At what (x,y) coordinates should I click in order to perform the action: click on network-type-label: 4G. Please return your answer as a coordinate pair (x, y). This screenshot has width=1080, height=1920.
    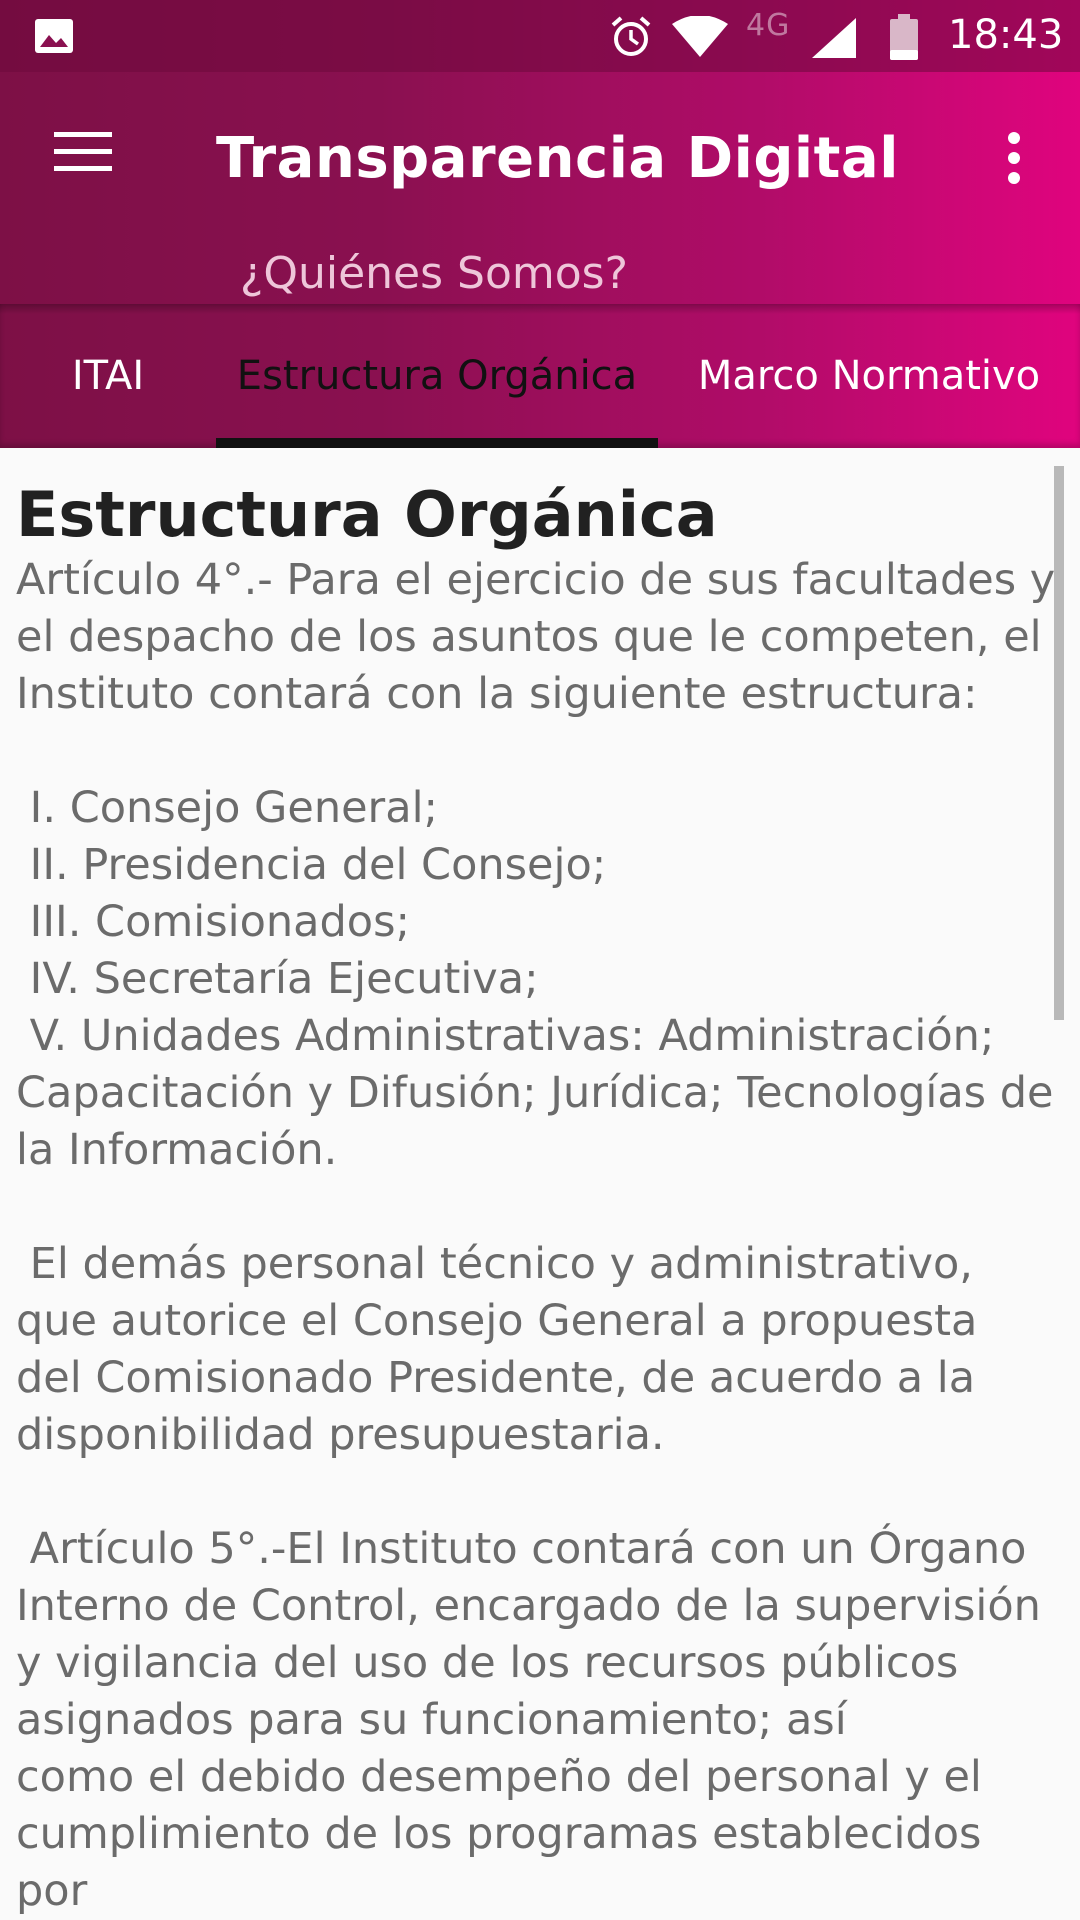
    Looking at the image, I should click on (768, 25).